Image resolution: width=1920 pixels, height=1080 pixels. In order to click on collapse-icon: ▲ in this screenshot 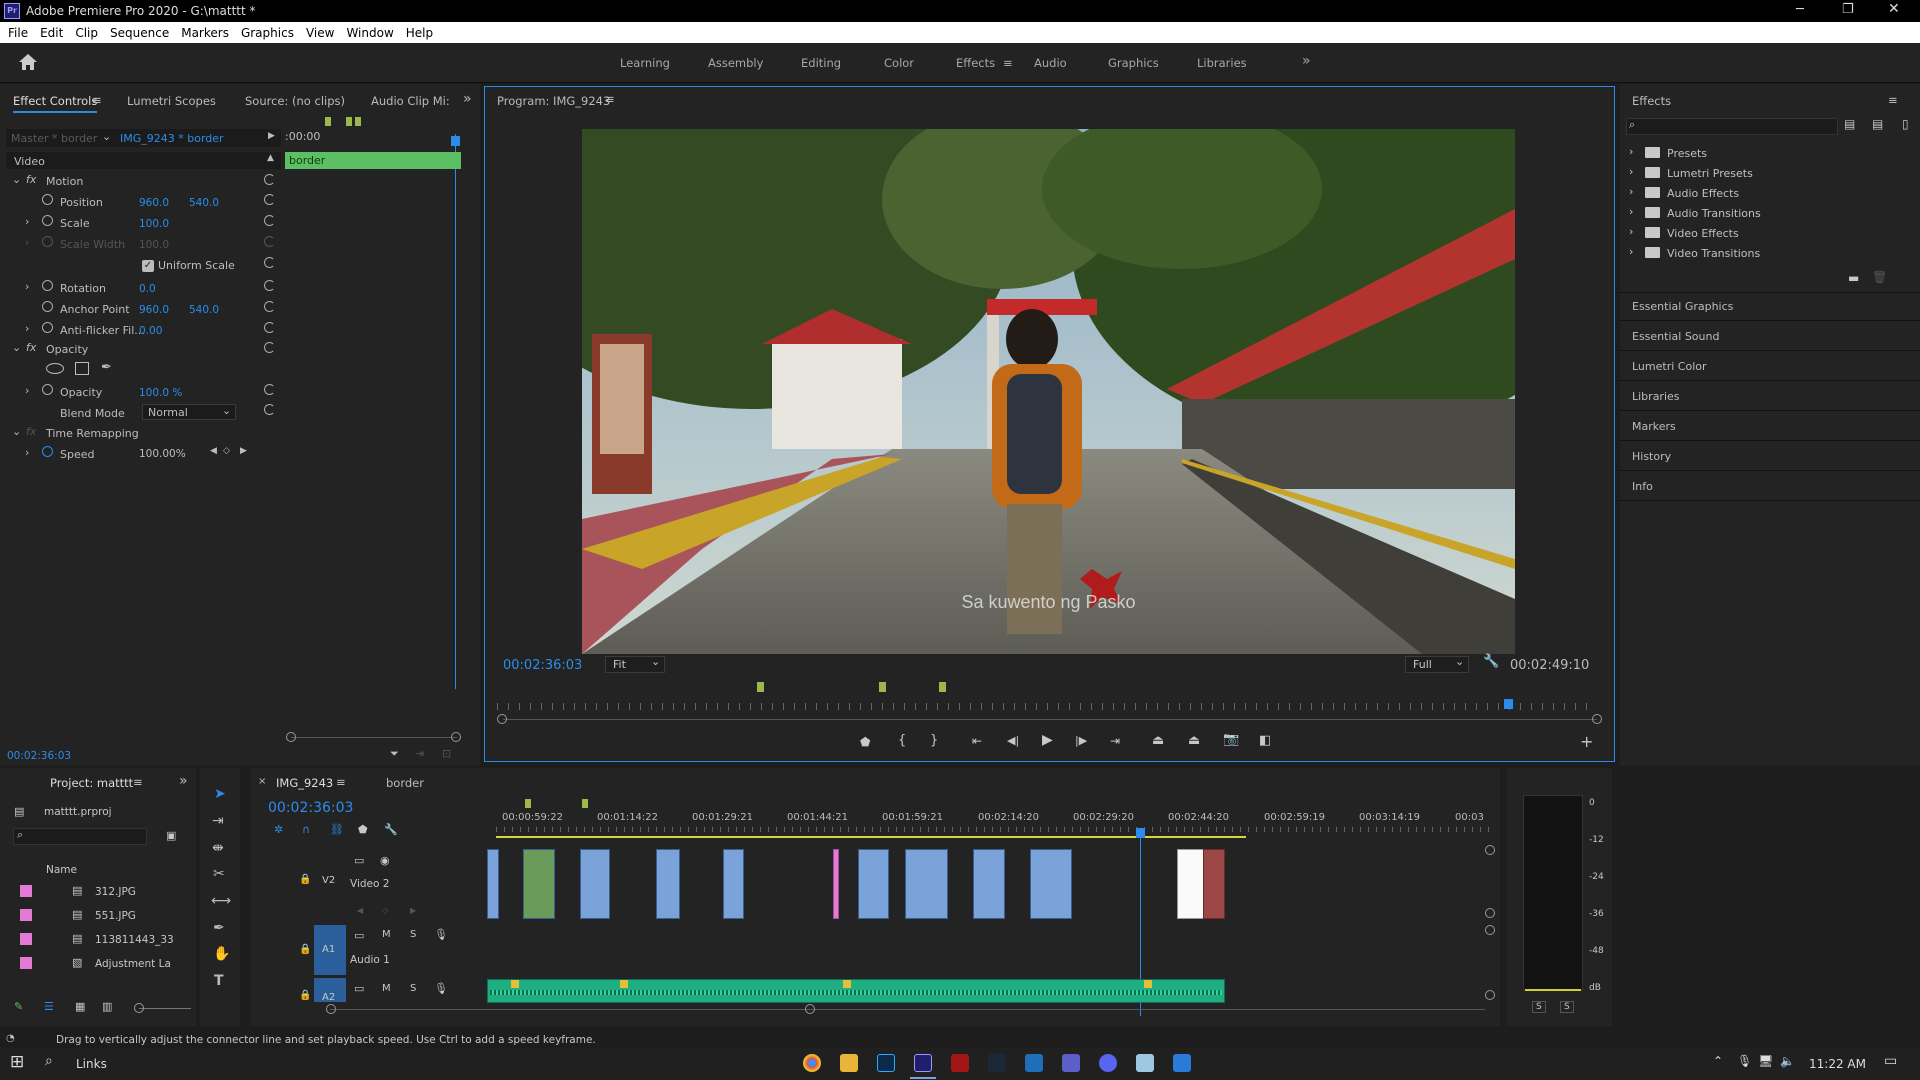, I will do `click(270, 158)`.